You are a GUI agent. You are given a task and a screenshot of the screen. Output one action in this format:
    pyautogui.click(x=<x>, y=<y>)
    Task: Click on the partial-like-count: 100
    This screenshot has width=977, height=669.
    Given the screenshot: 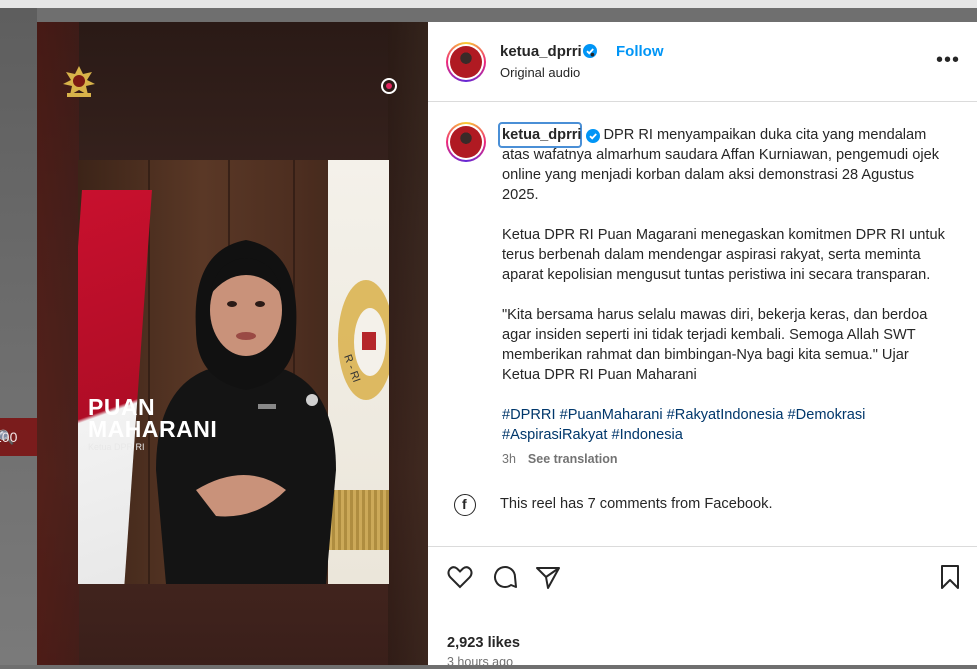 What is the action you would take?
    pyautogui.click(x=9, y=437)
    